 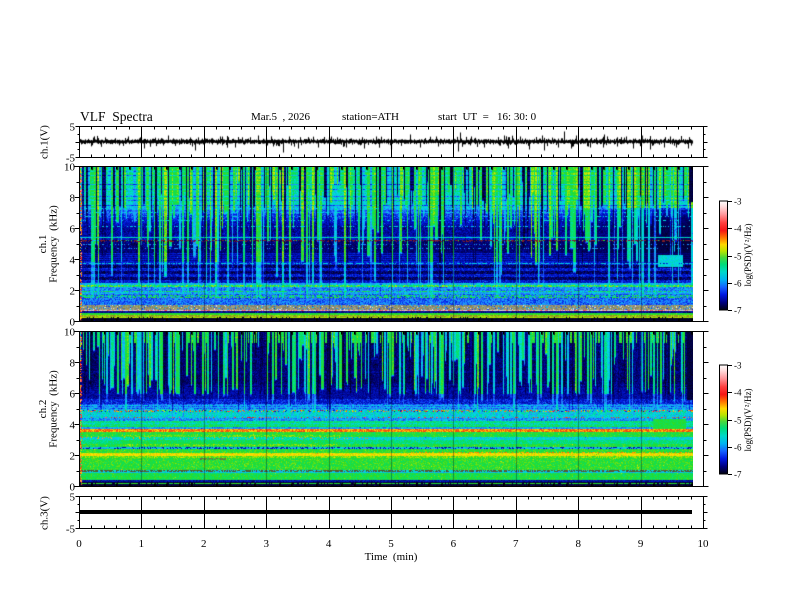 I want to click on svg-text: 9, so click(x=641, y=544).